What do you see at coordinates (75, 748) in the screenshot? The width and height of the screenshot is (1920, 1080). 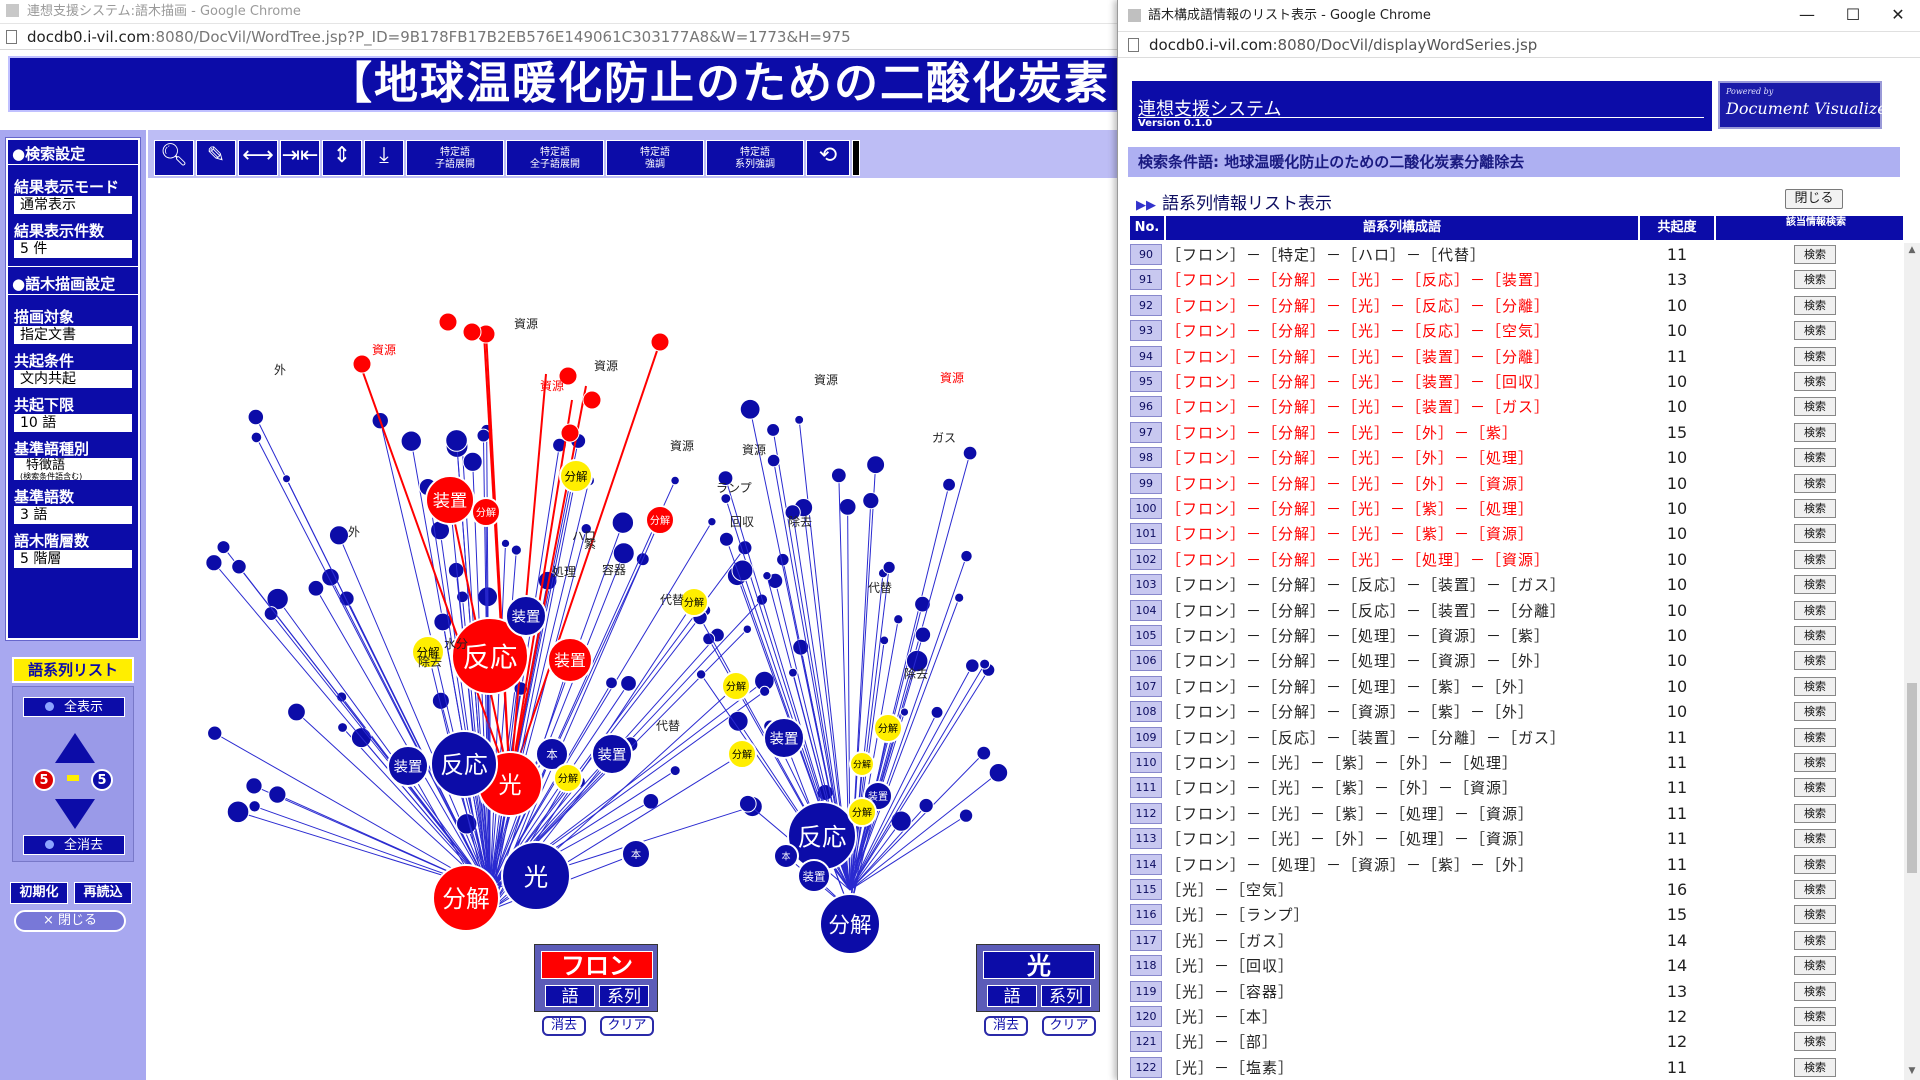 I see `level-up-arrow-icon` at bounding box center [75, 748].